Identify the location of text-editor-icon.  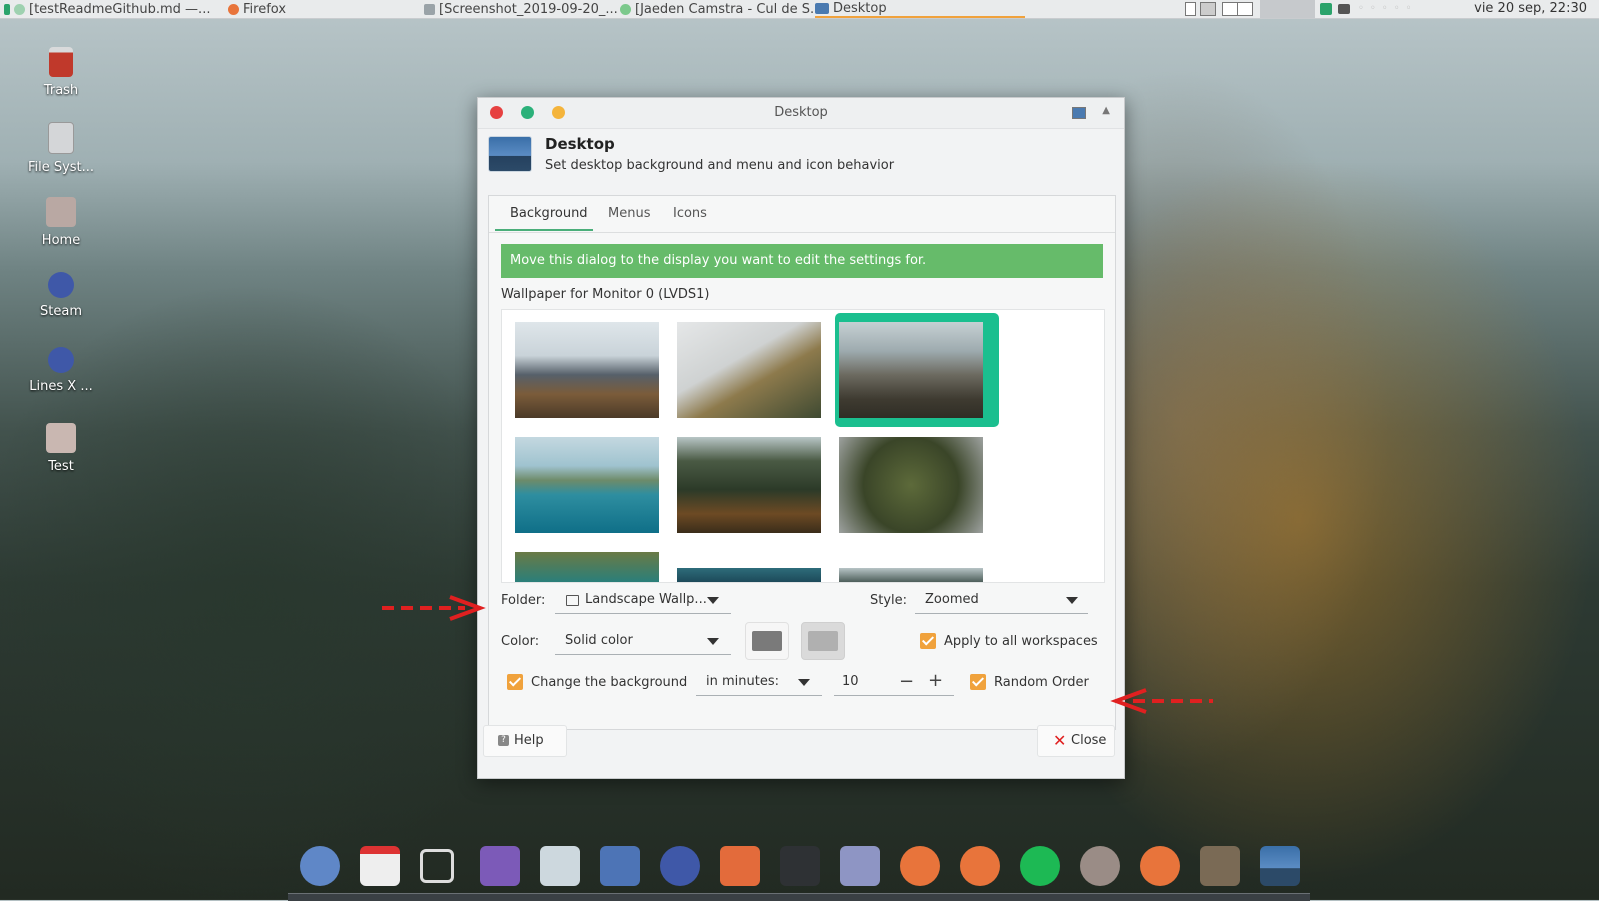
(7, 9).